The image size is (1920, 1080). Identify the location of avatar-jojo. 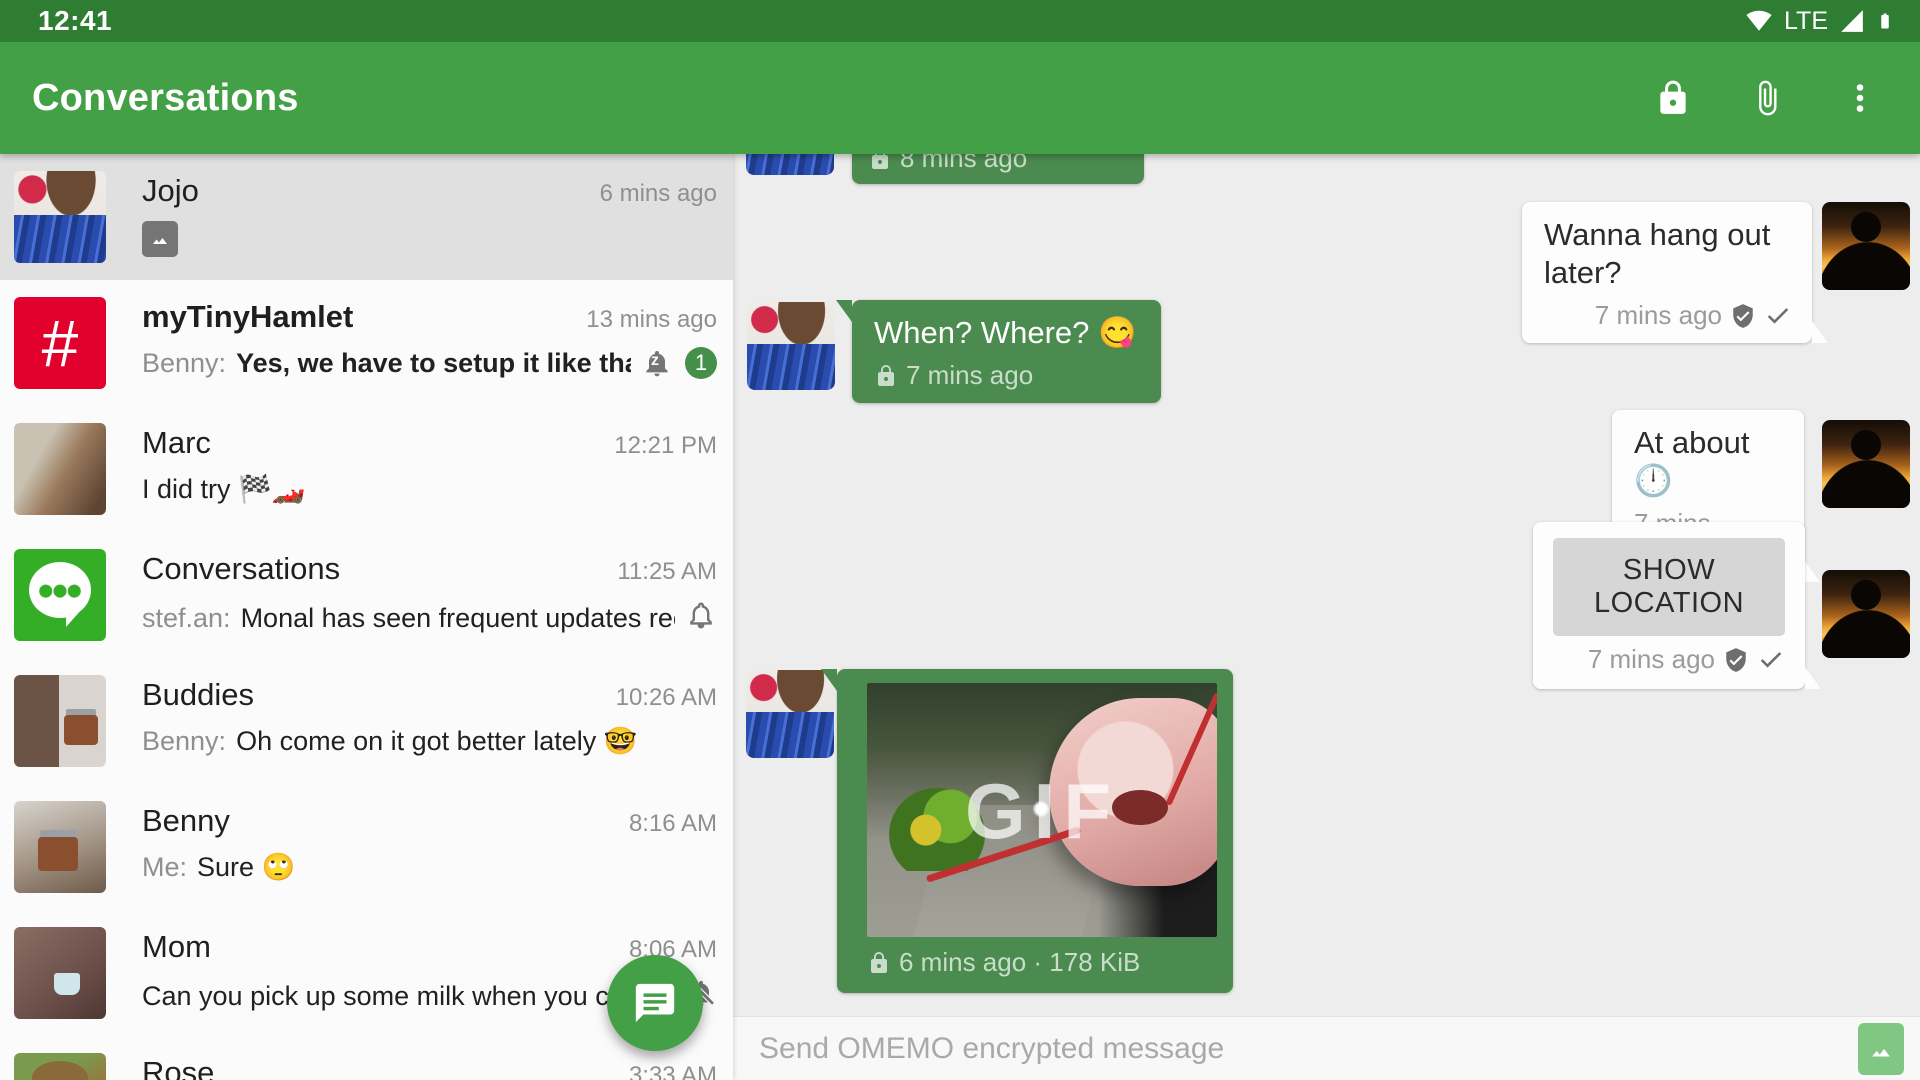
(60, 217).